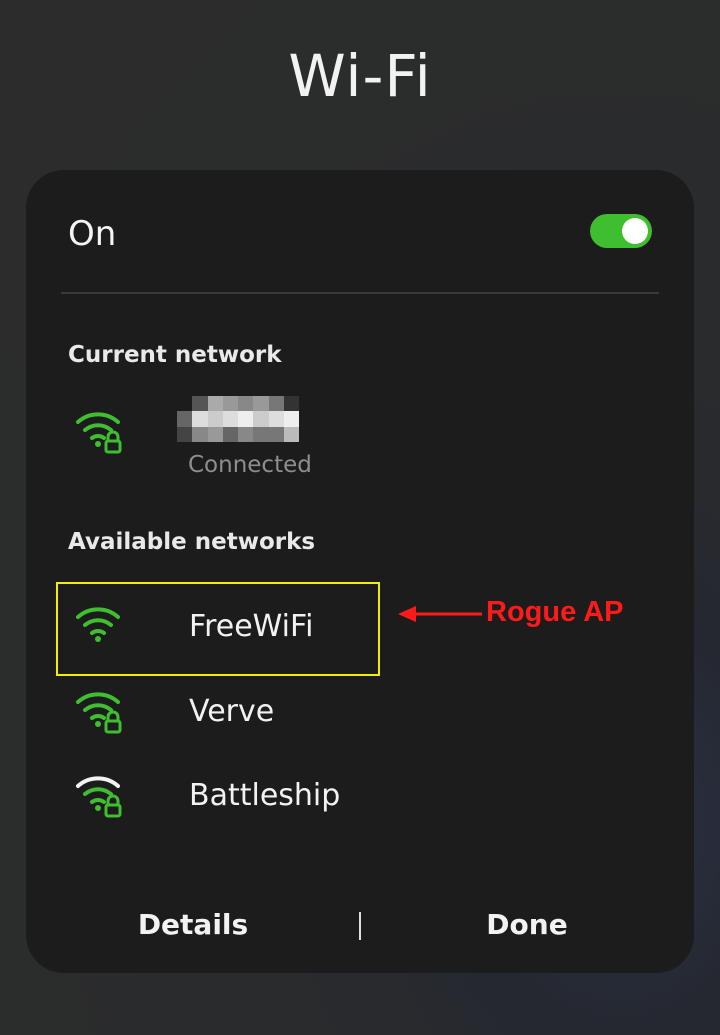 The image size is (720, 1035). Describe the element at coordinates (635, 231) in the screenshot. I see `toggle-knob` at that location.